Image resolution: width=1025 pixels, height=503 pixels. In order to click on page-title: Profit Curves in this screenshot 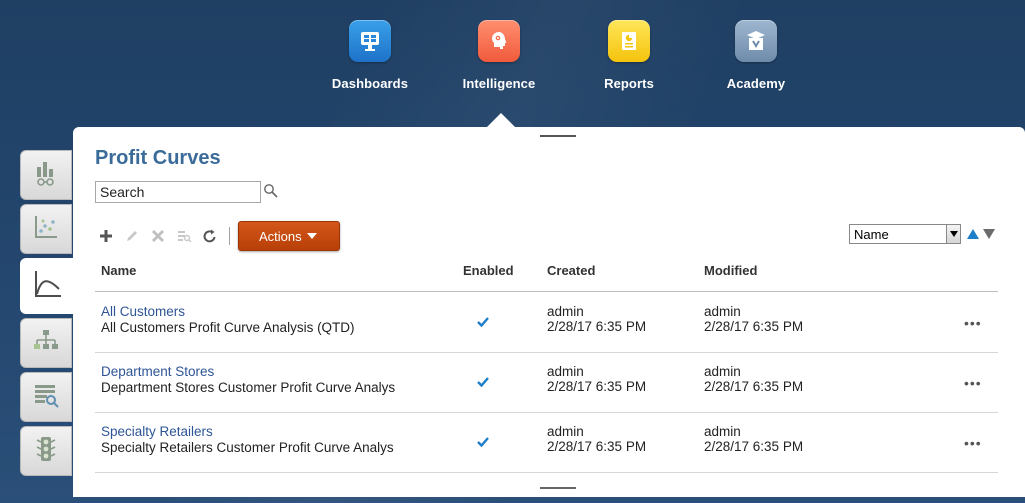, I will do `click(158, 158)`.